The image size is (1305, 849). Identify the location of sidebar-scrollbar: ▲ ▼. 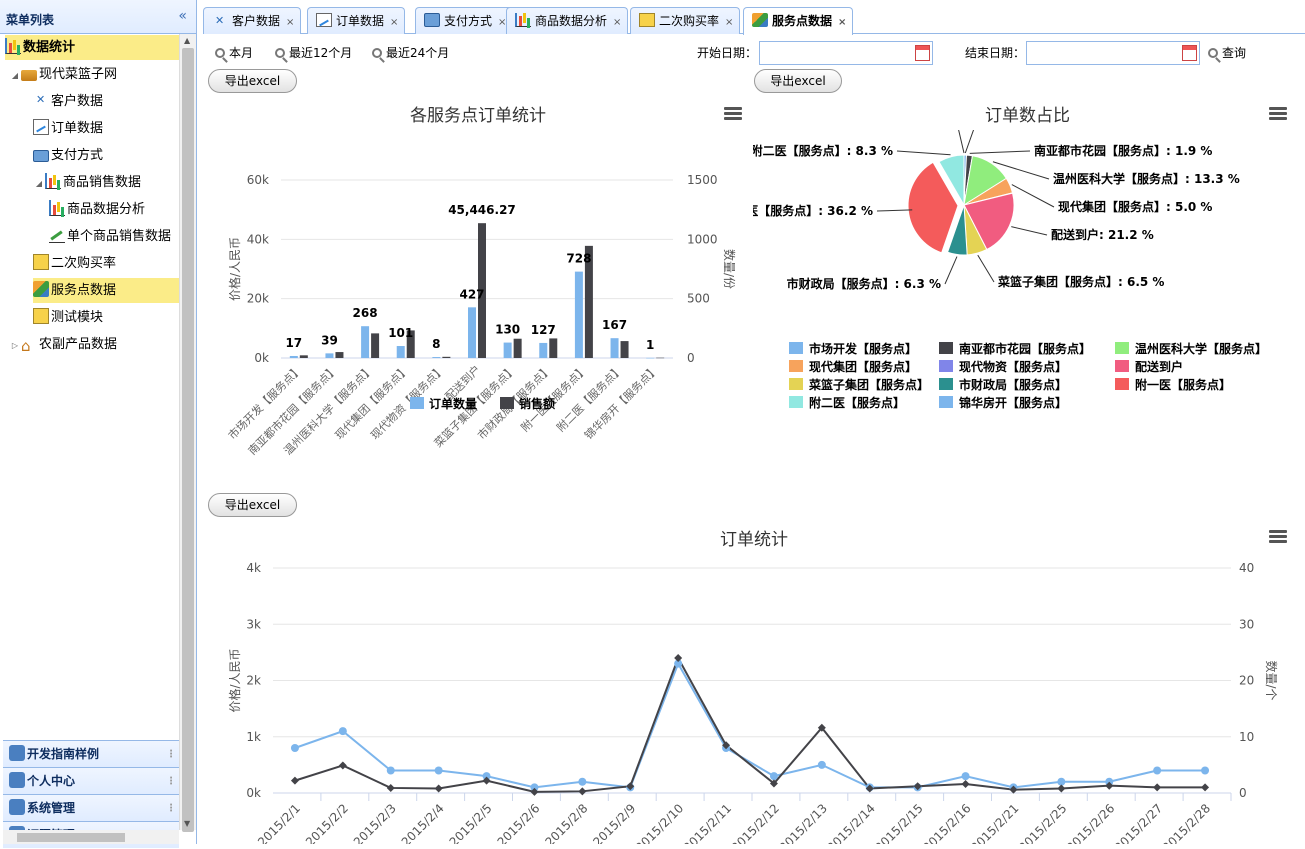
(187, 433).